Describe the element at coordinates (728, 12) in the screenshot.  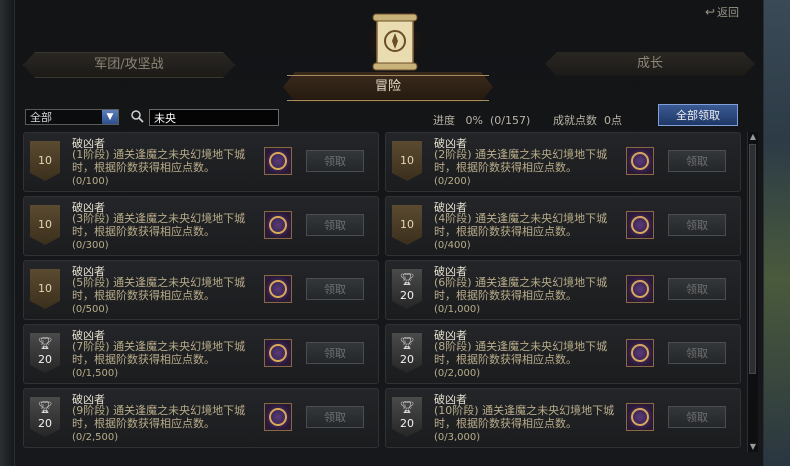
I see `back-label: 返回` at that location.